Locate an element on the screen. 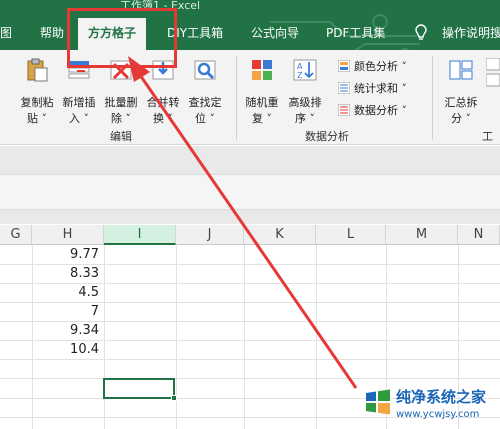  advanced-sort-label-2: 序 ˅ is located at coordinates (305, 118).